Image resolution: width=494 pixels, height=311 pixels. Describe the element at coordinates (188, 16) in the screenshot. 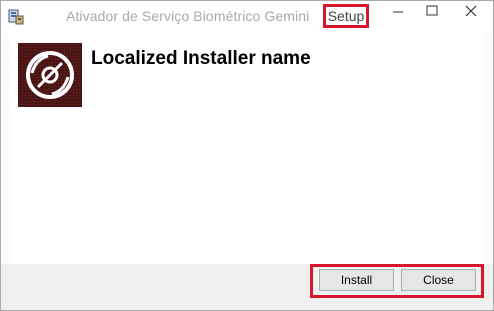

I see `window-title: Ativador de Serviço Biométrico Gemini` at that location.